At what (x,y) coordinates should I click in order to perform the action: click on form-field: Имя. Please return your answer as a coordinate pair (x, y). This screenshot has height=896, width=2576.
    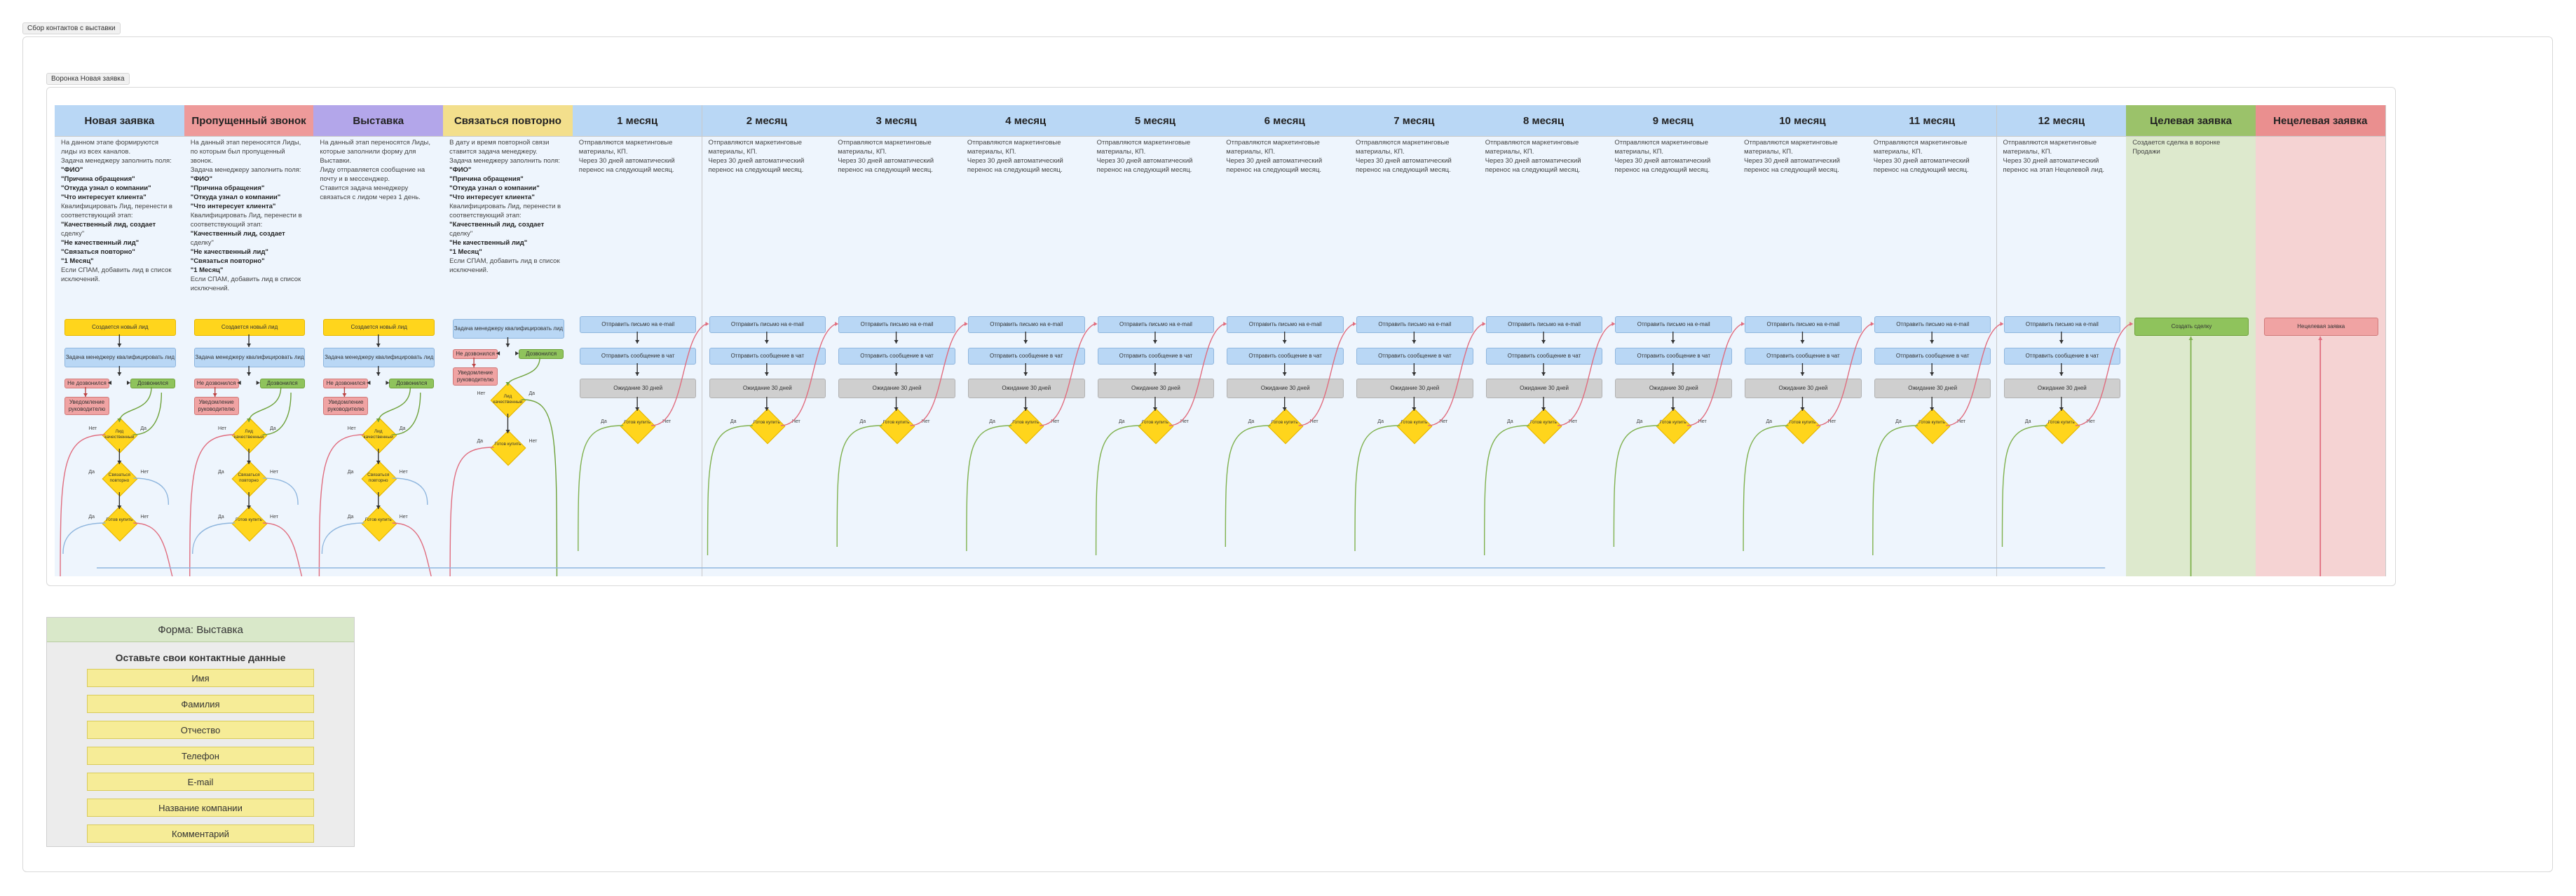
    Looking at the image, I should click on (201, 678).